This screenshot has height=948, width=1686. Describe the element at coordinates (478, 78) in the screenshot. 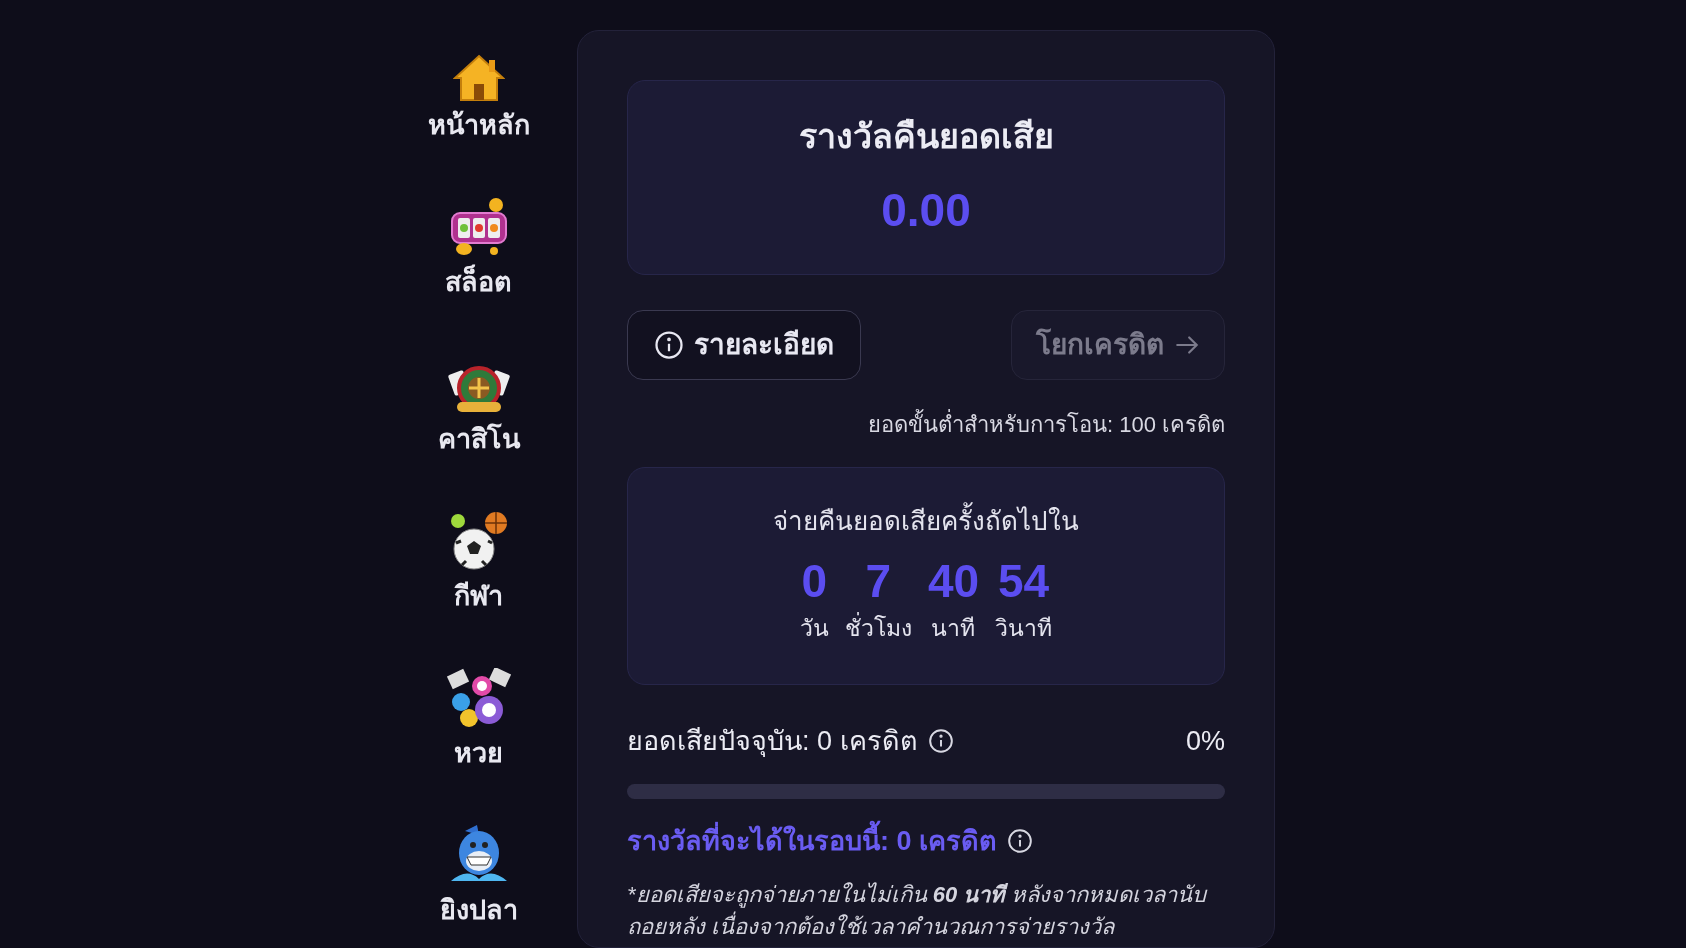

I see `house-icon` at that location.